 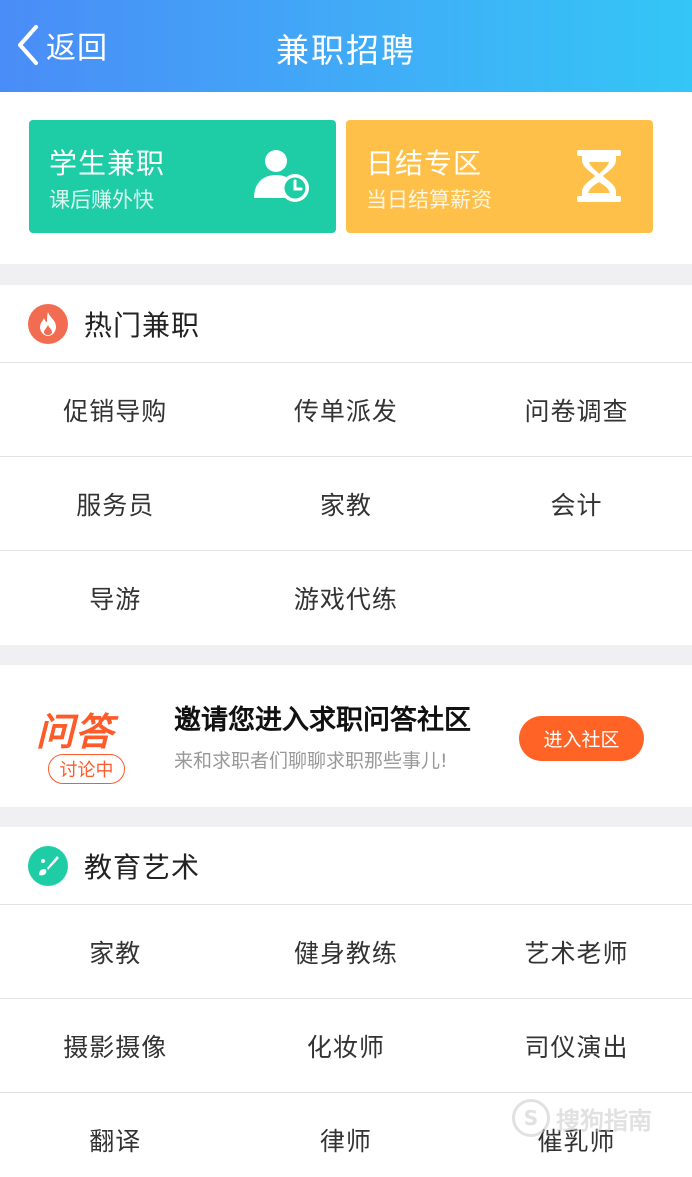 I want to click on page-title: 兼职招聘, so click(x=346, y=50).